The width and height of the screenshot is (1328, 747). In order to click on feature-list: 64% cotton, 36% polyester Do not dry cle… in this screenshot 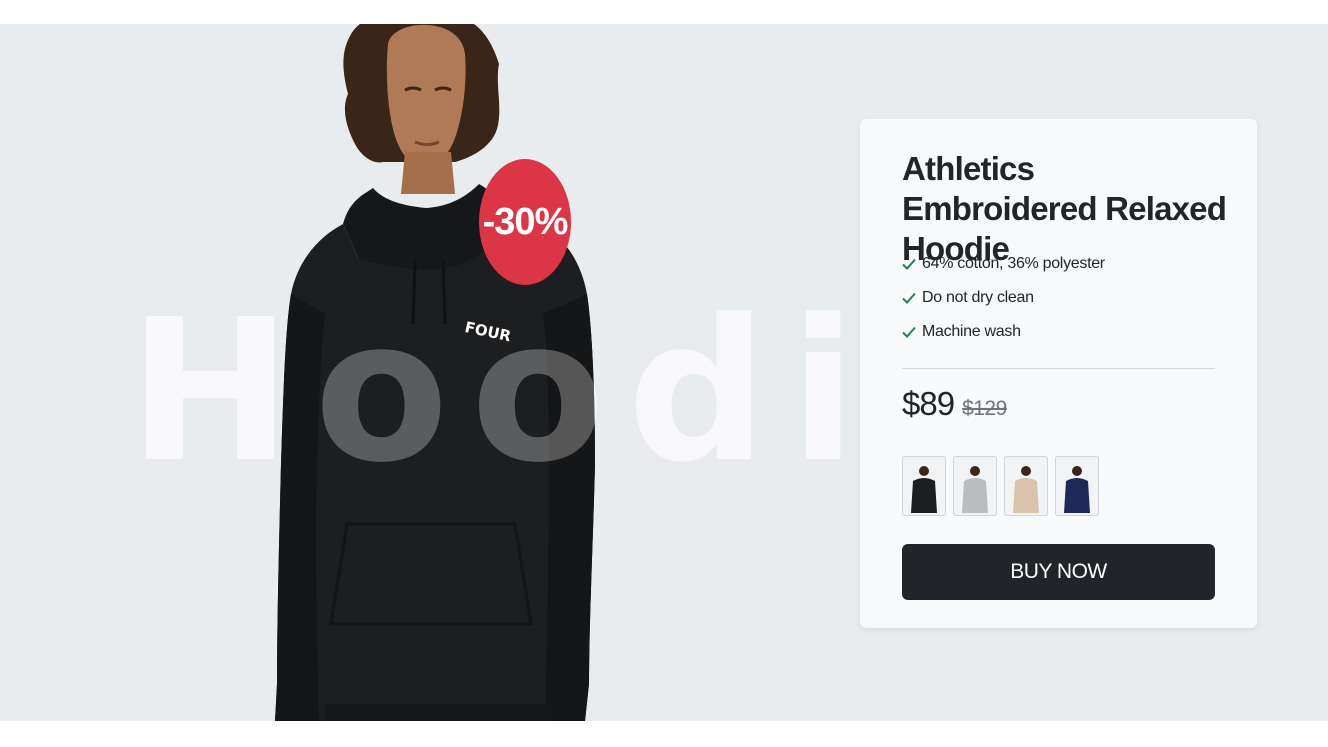, I will do `click(1003, 298)`.